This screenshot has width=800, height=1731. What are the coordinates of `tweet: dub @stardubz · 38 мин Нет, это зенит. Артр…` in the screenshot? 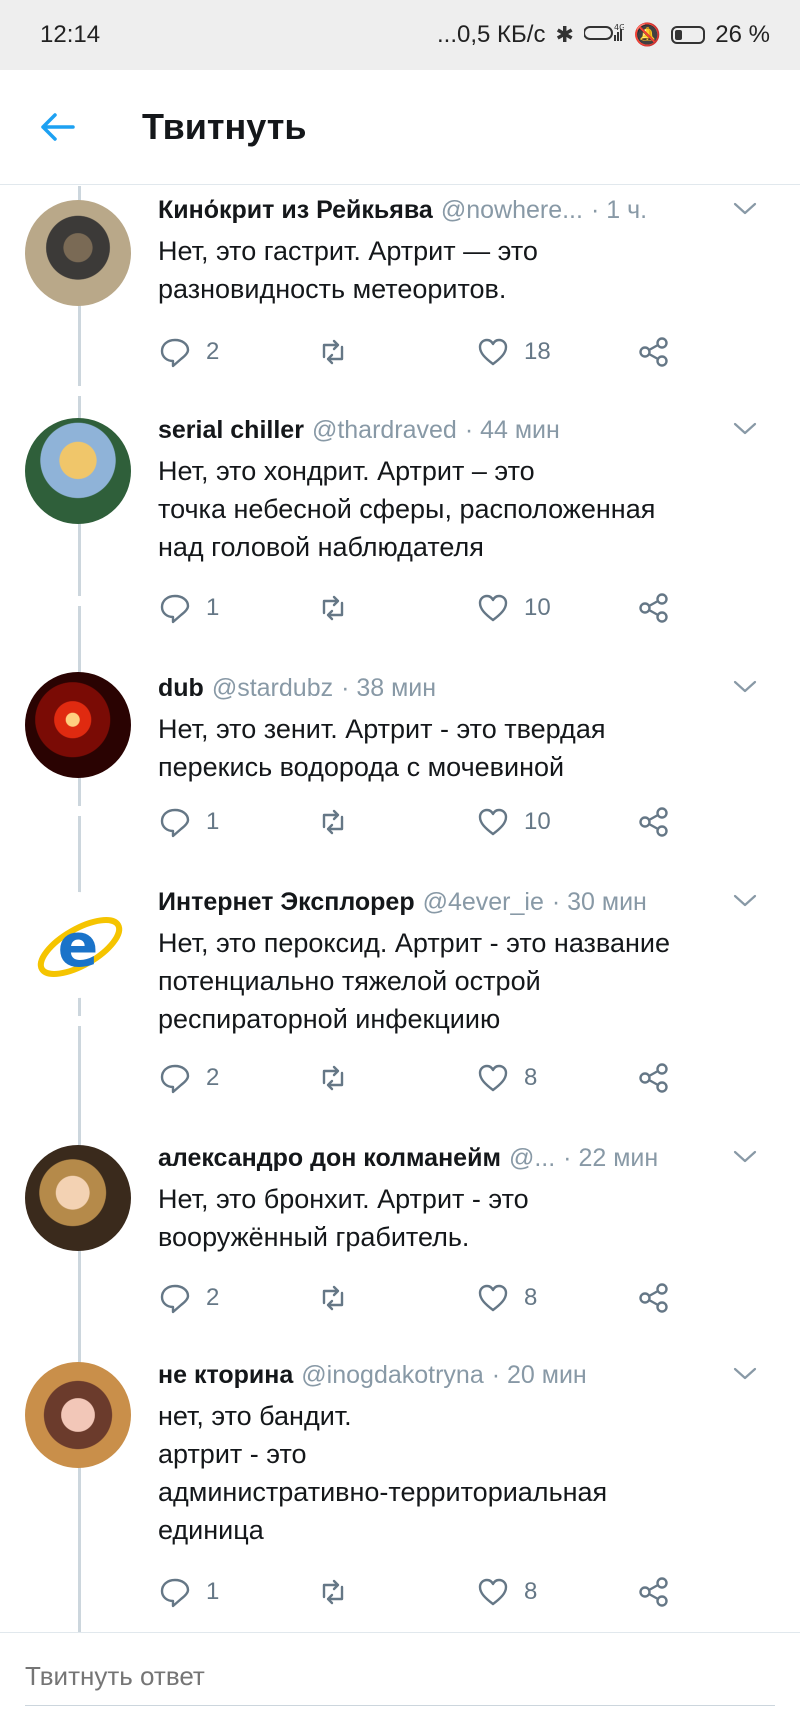 It's located at (400, 764).